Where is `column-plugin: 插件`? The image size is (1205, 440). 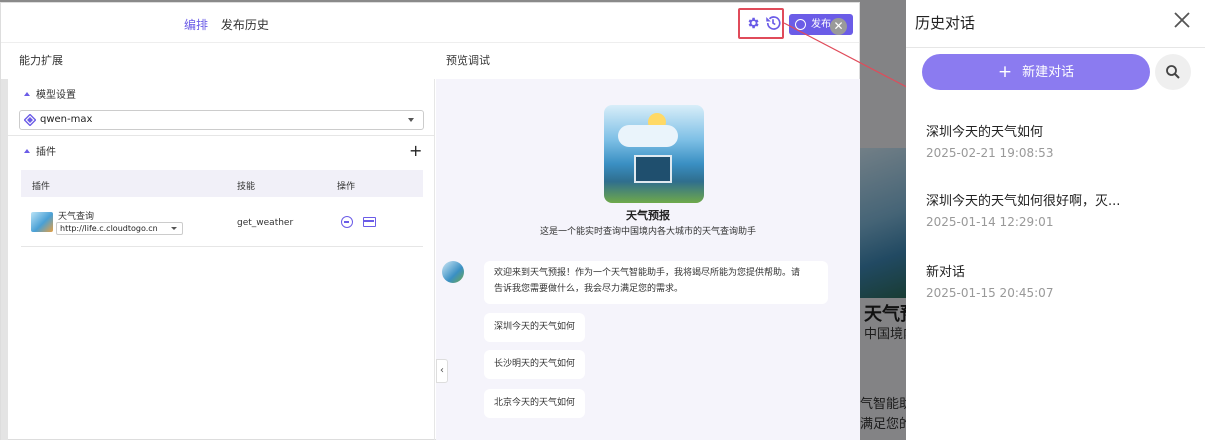 column-plugin: 插件 is located at coordinates (41, 187).